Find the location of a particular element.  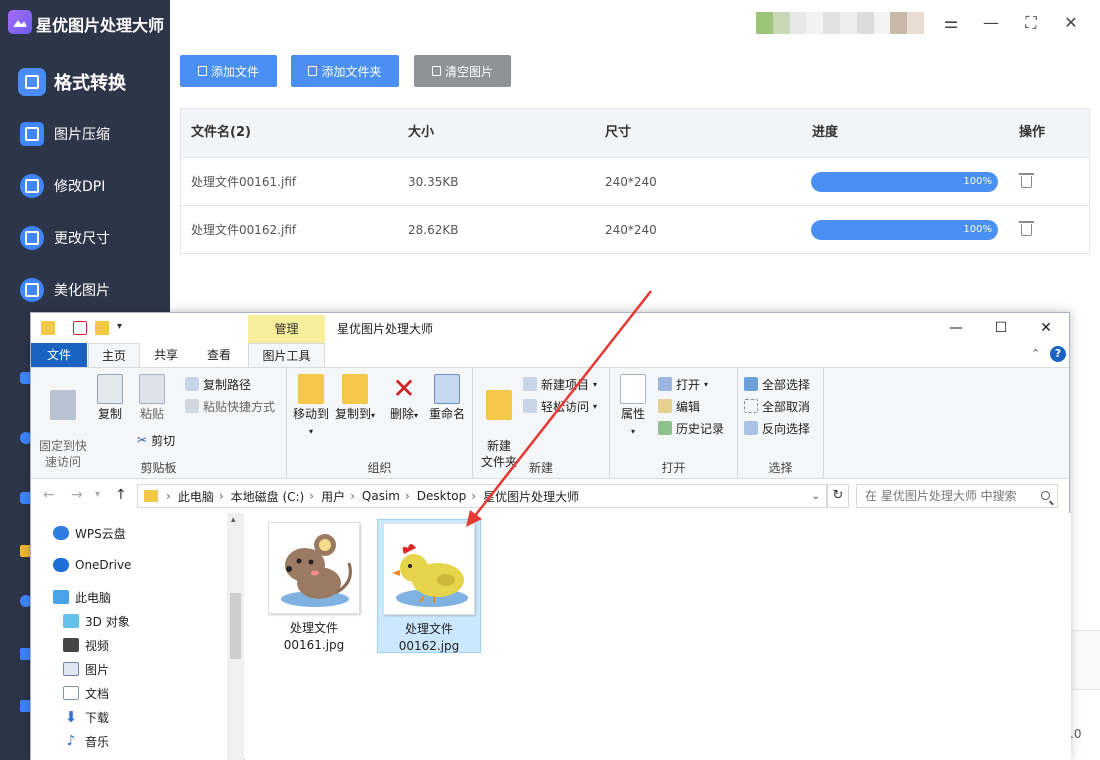

clipboard-group-label: 剪贴板 is located at coordinates (158, 468).